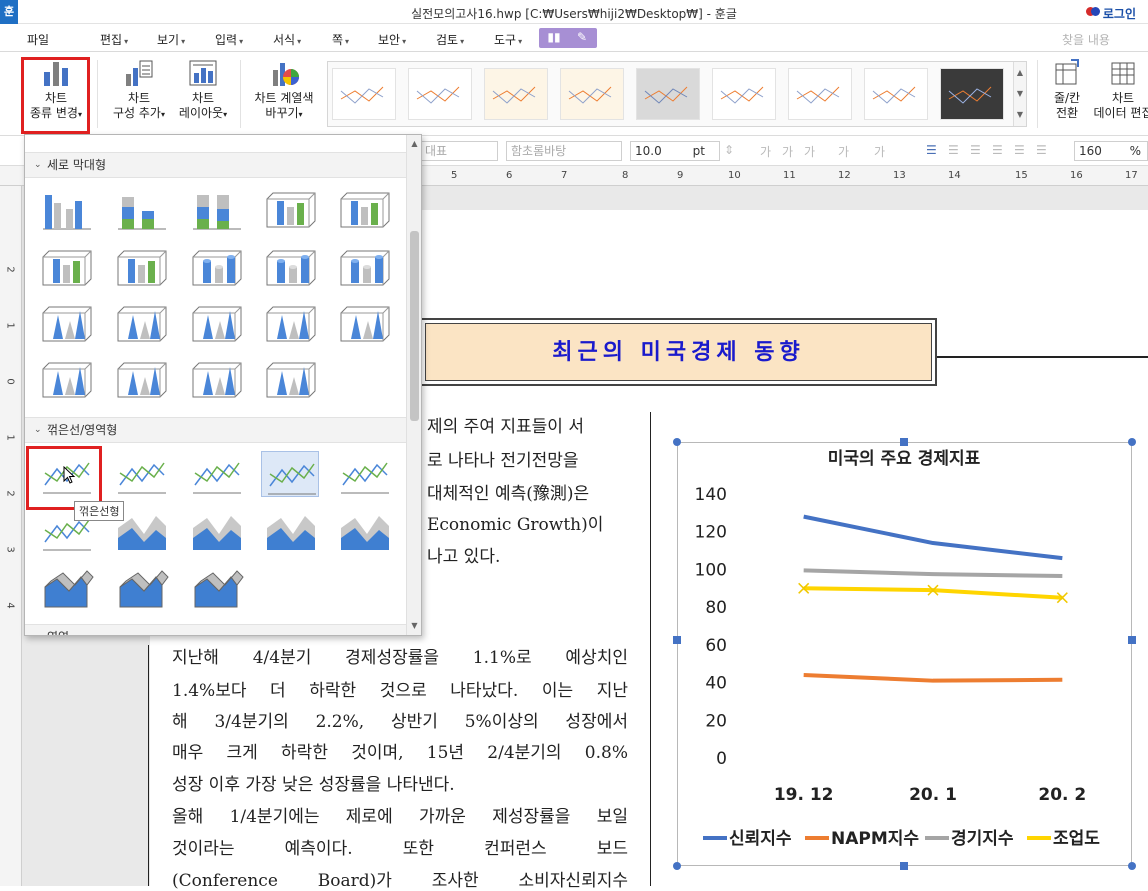 This screenshot has height=891, width=1148. I want to click on scroll-thumb, so click(414, 326).